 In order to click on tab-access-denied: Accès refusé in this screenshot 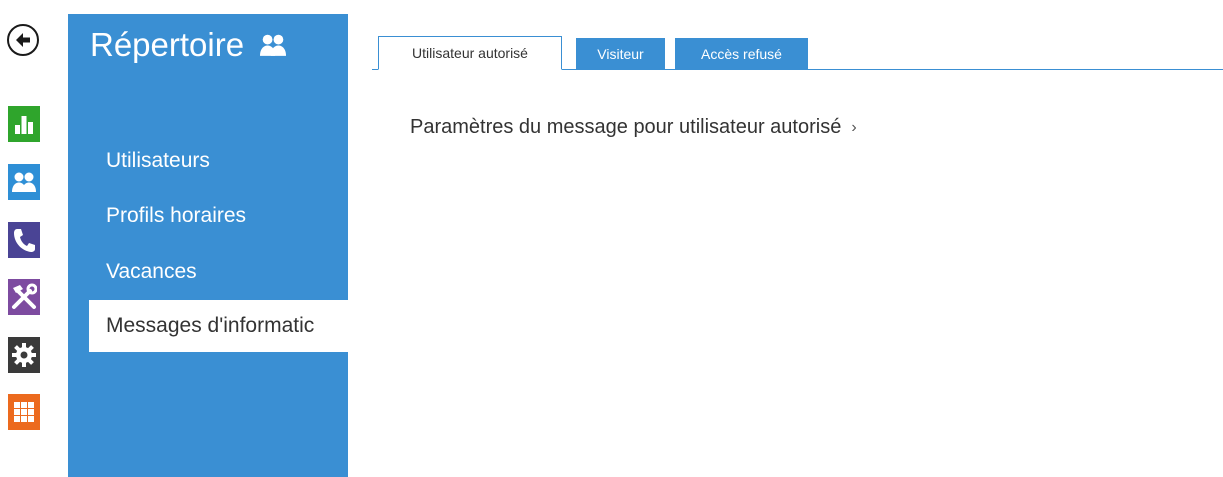, I will do `click(741, 53)`.